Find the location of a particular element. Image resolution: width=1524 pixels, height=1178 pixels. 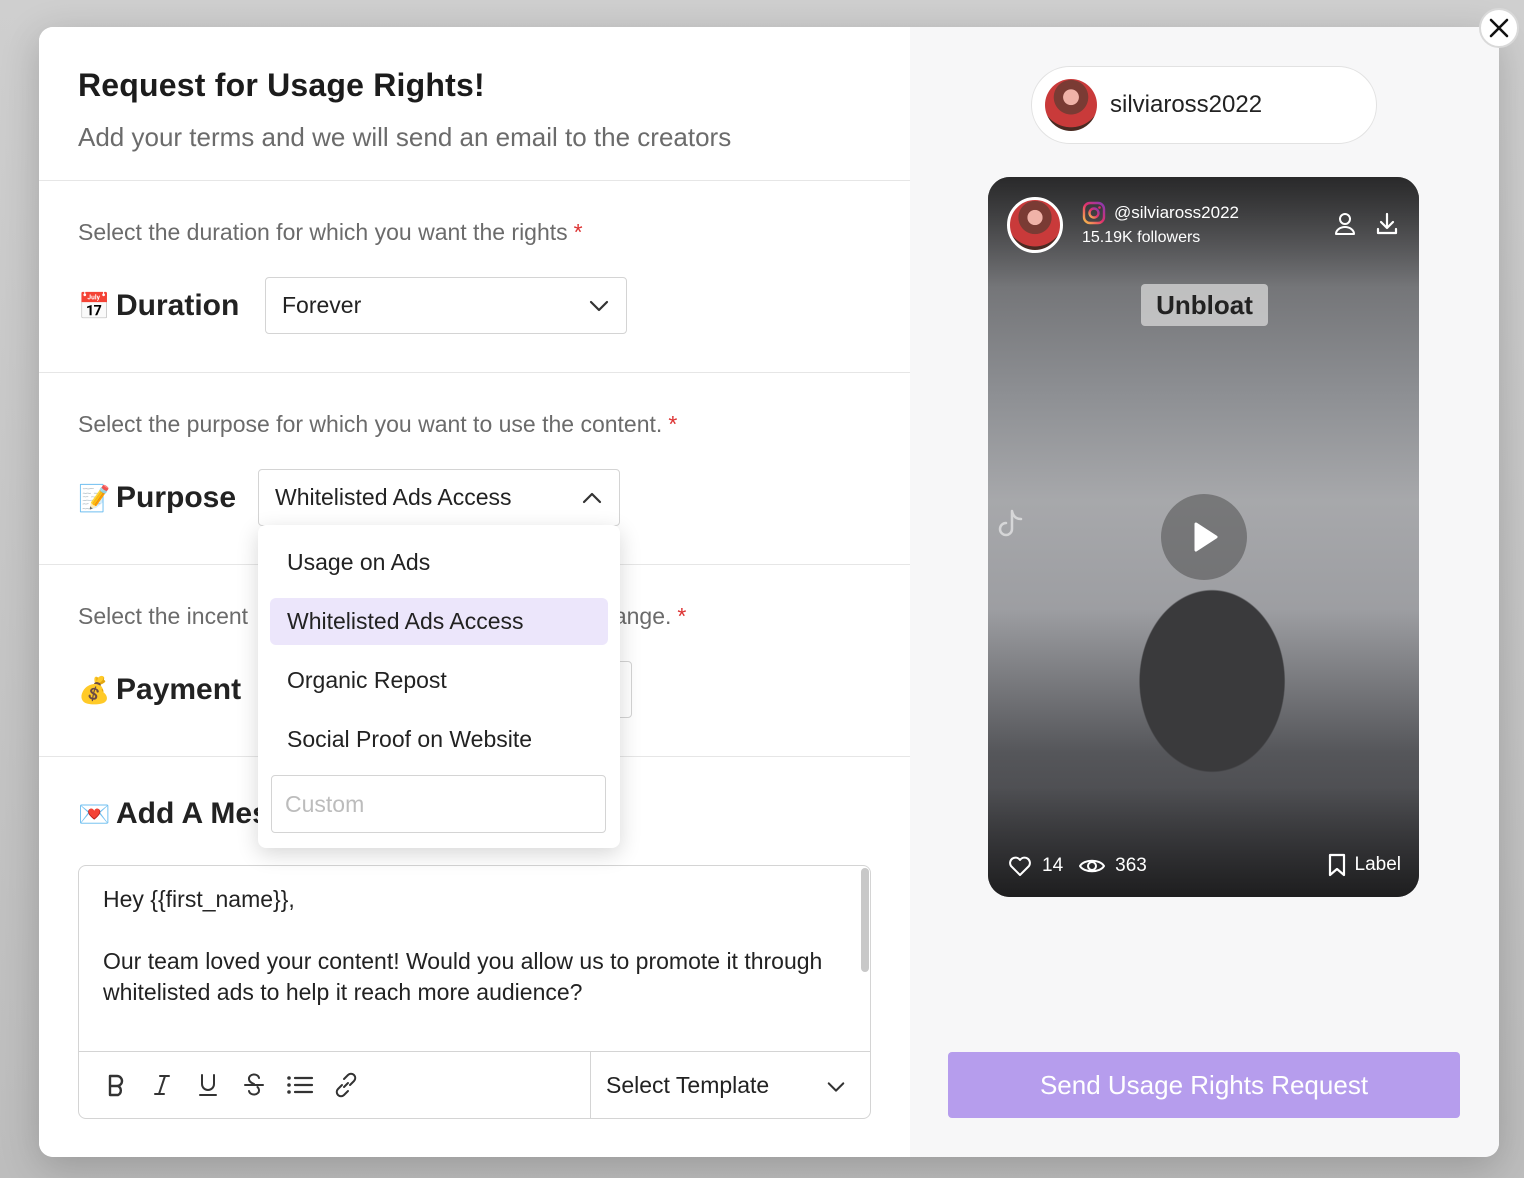

link-button is located at coordinates (346, 1085).